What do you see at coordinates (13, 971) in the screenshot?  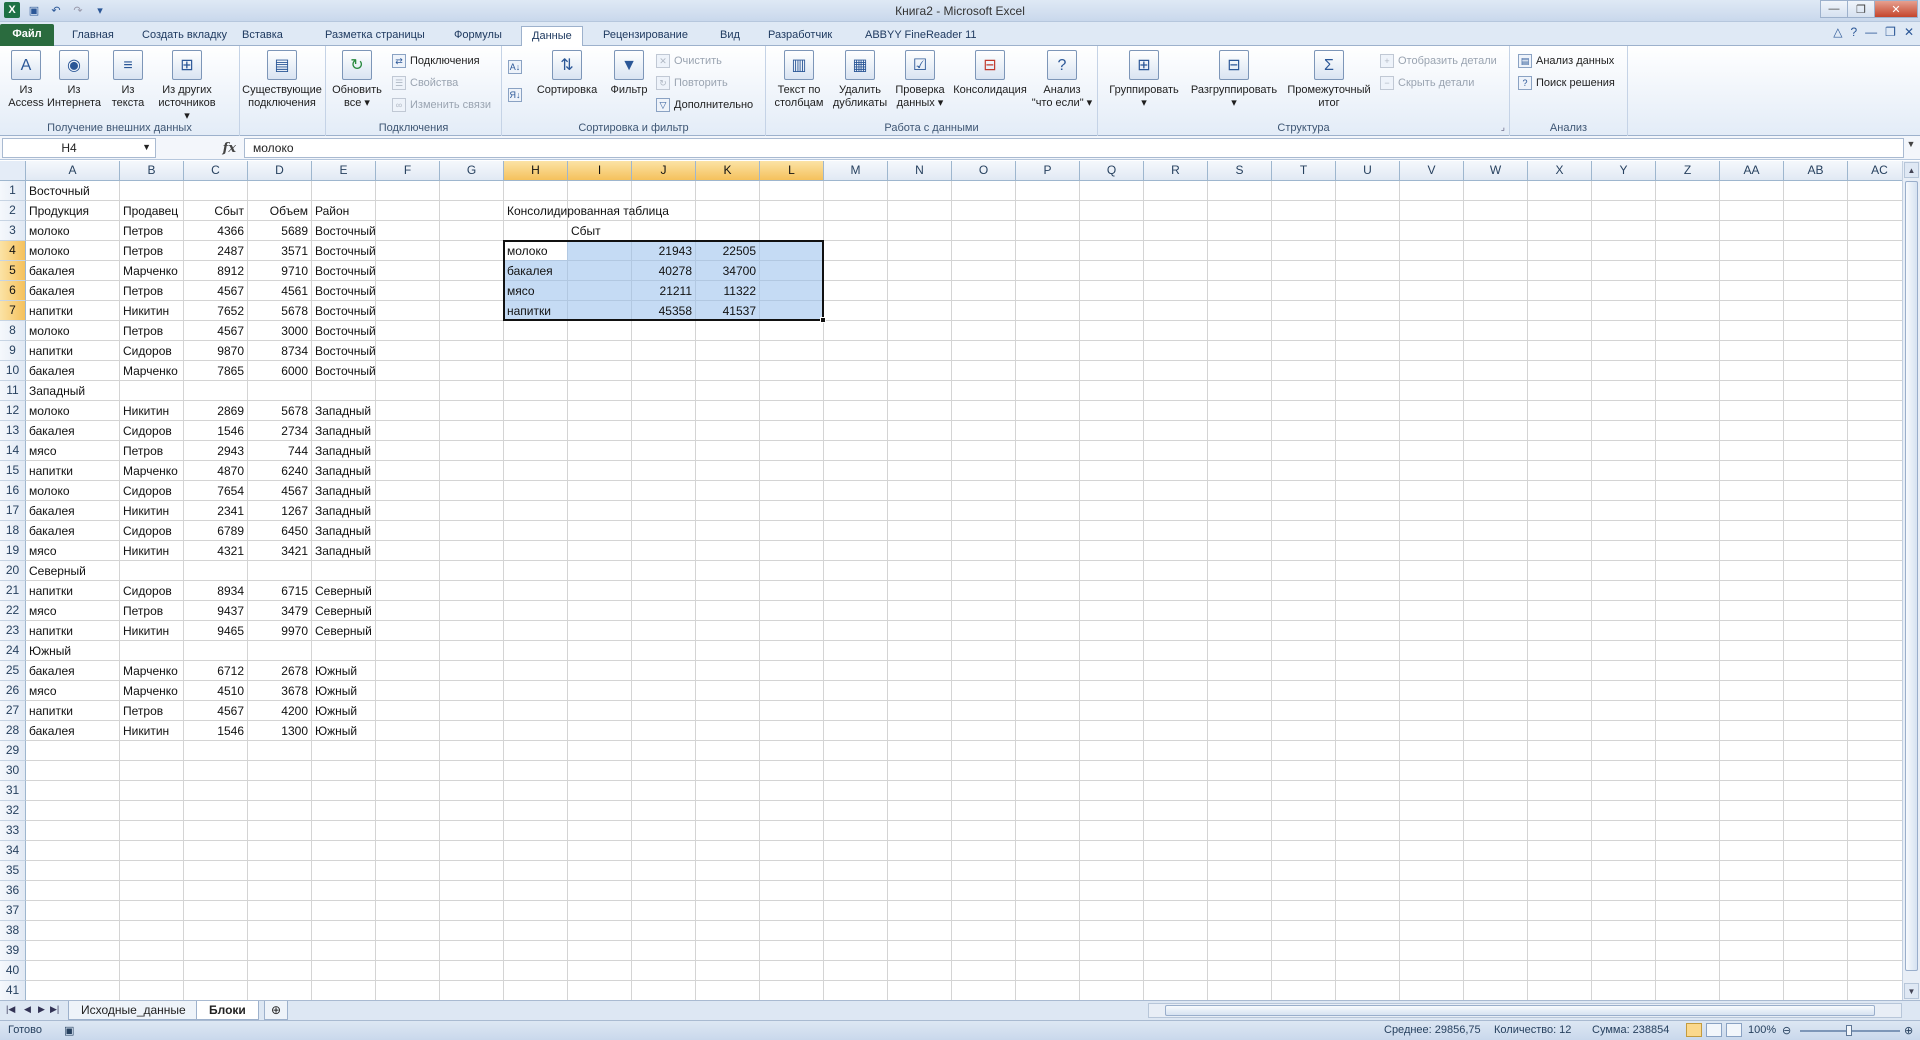 I see `row-header-40: 40` at bounding box center [13, 971].